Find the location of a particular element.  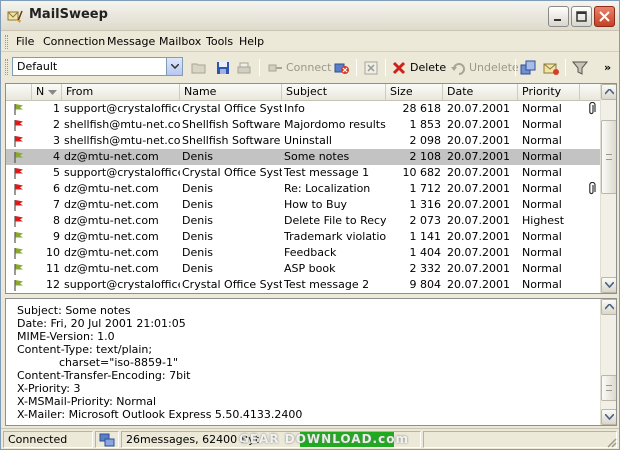

list-scrollbar is located at coordinates (608, 188).